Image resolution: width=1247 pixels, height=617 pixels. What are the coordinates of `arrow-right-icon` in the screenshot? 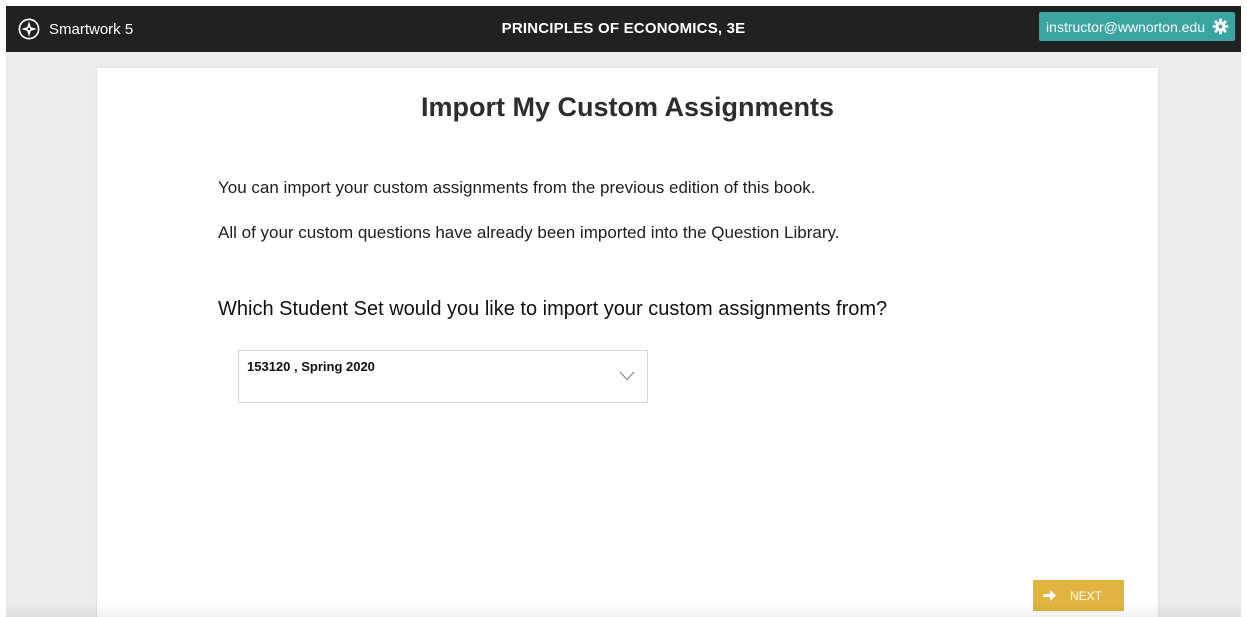 It's located at (1049, 595).